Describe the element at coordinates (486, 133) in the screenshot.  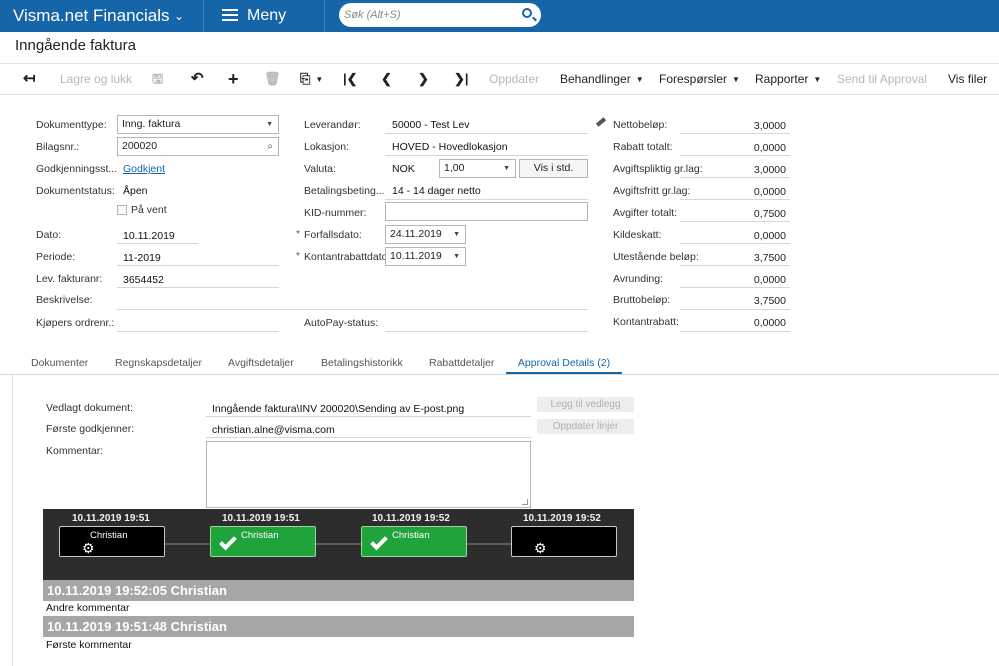
I see `vendor-underline` at that location.